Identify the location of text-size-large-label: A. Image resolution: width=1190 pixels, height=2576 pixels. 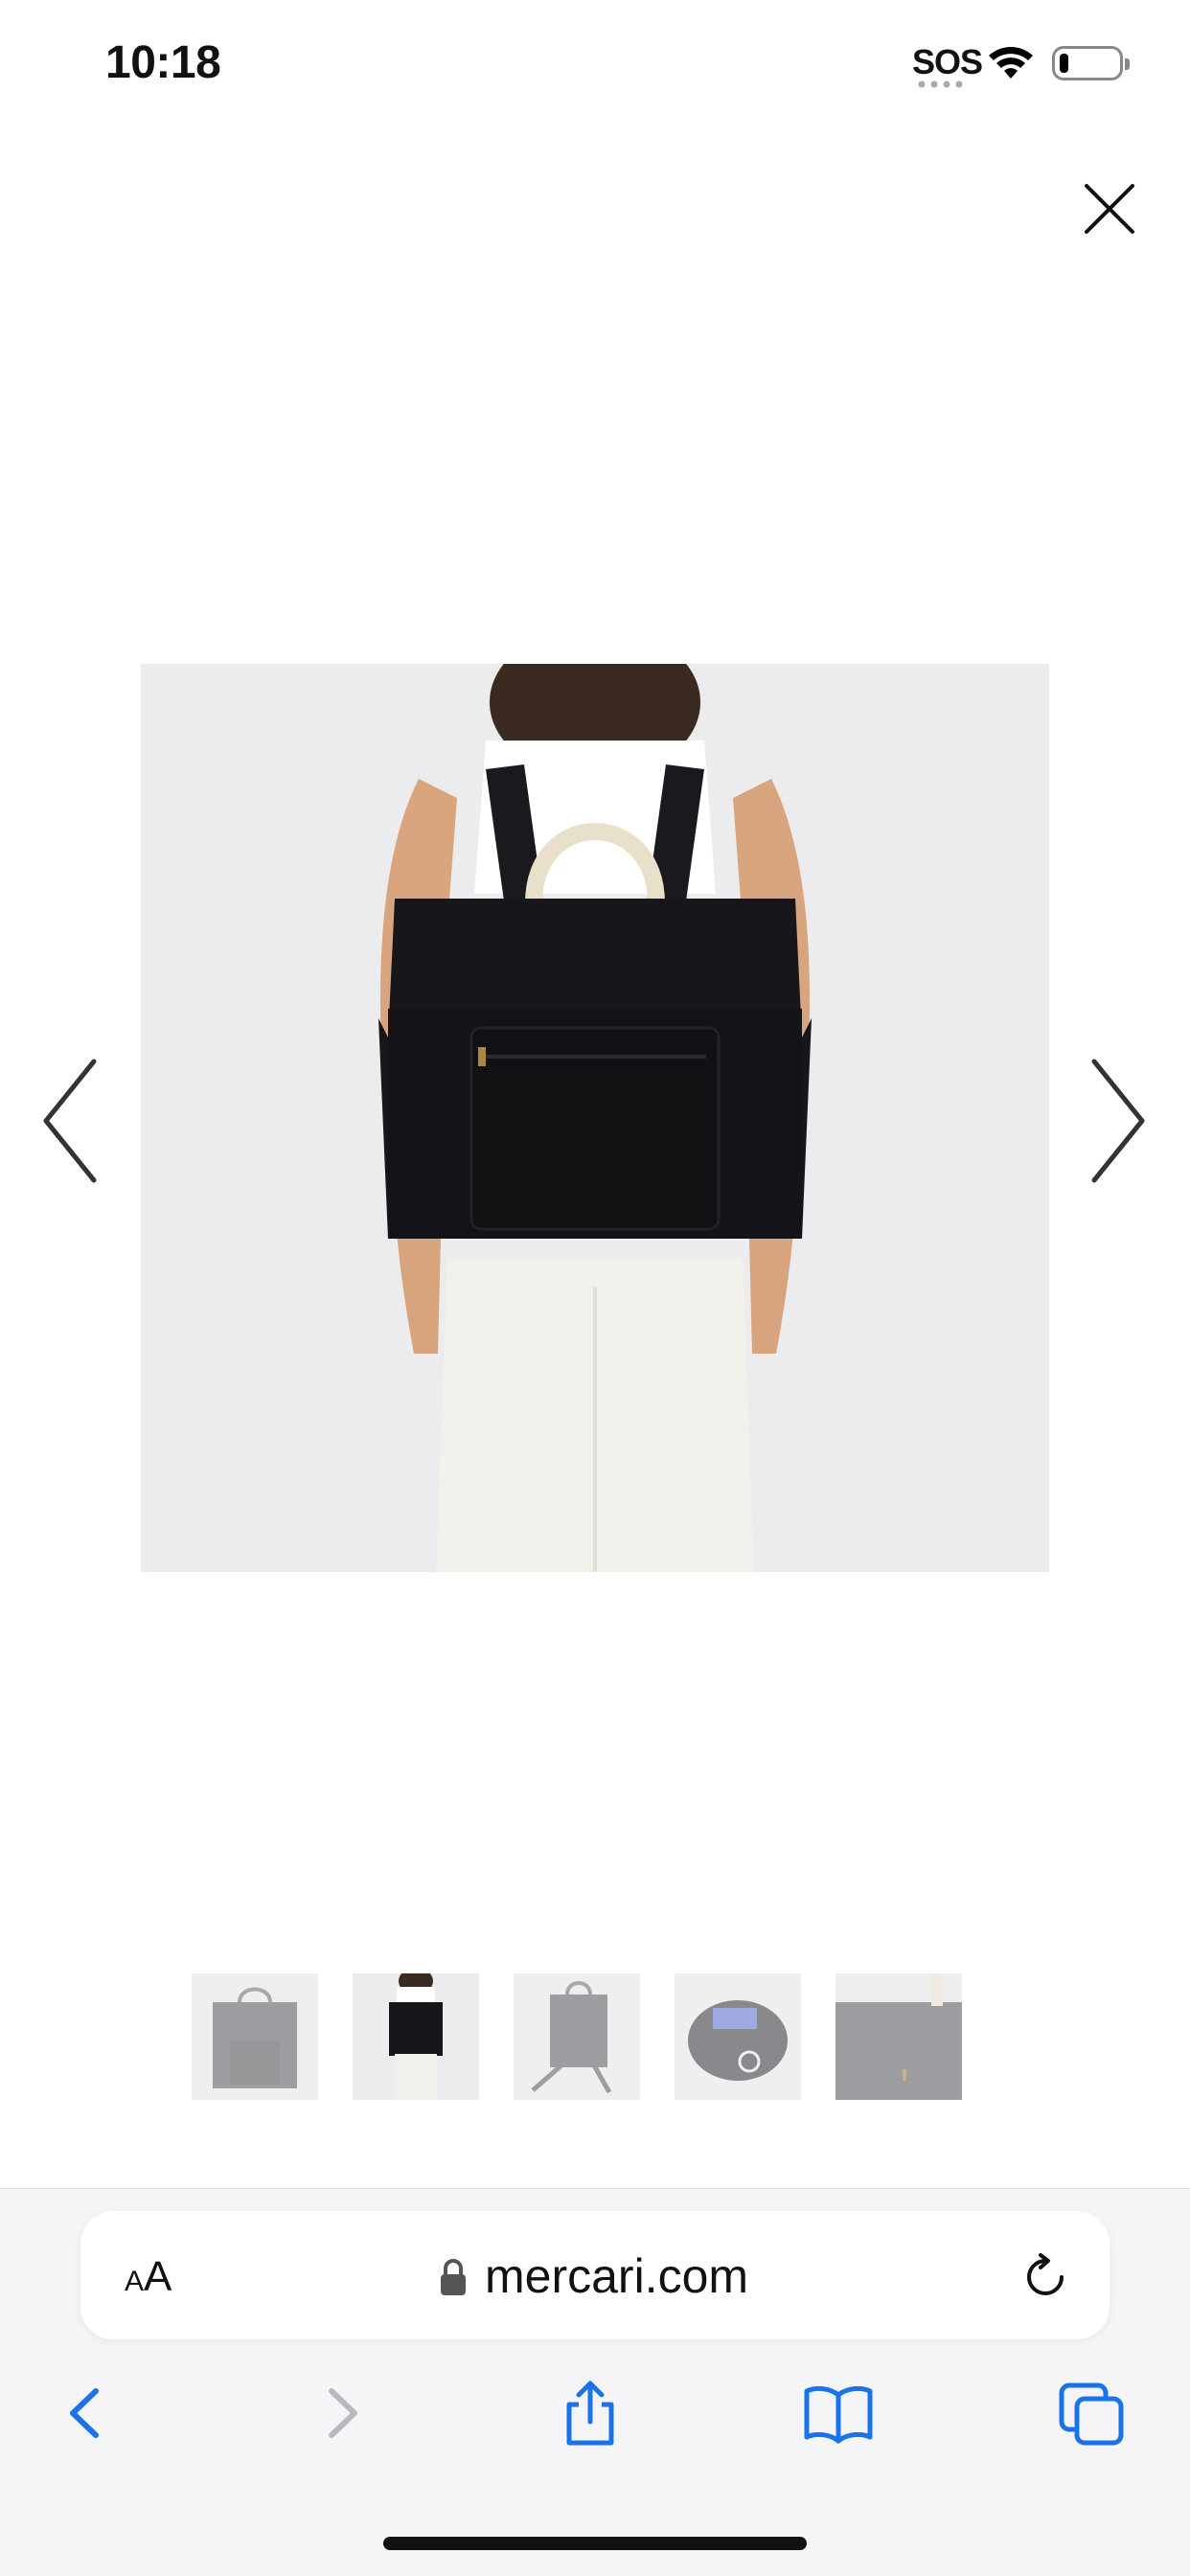
(158, 2276).